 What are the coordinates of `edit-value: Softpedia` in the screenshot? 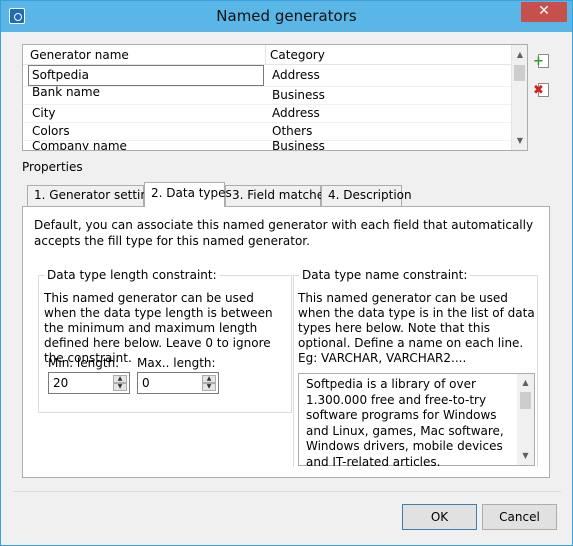 It's located at (60, 75).